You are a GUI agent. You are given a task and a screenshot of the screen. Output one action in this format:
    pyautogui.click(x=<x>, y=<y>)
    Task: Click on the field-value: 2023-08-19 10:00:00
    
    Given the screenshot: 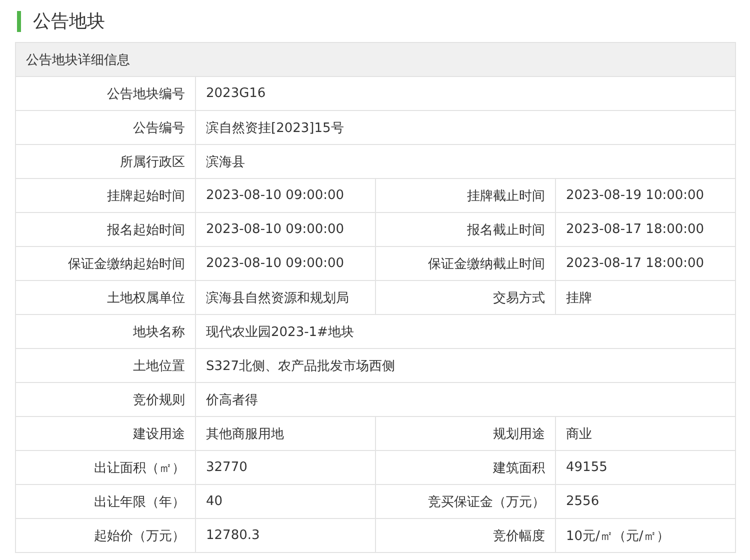 What is the action you would take?
    pyautogui.click(x=646, y=195)
    